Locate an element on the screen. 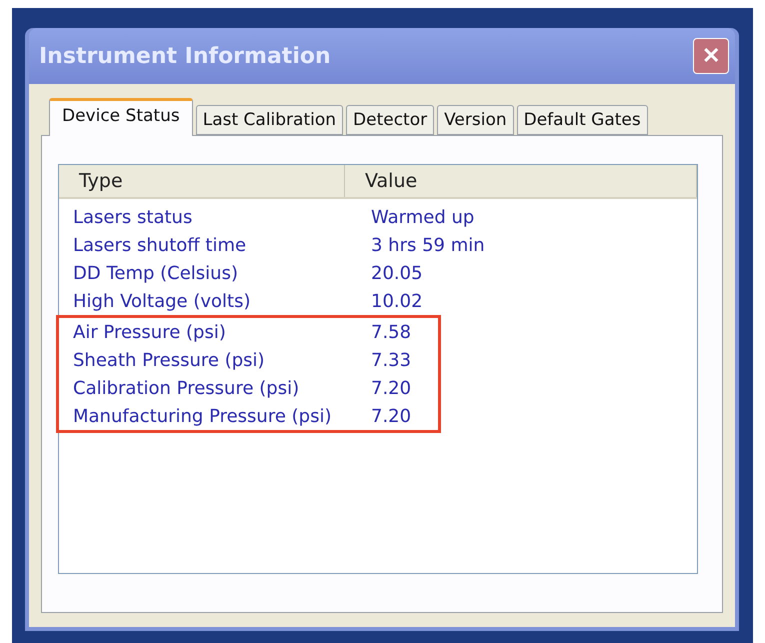  table-cell-text: 7.33 is located at coordinates (391, 360).